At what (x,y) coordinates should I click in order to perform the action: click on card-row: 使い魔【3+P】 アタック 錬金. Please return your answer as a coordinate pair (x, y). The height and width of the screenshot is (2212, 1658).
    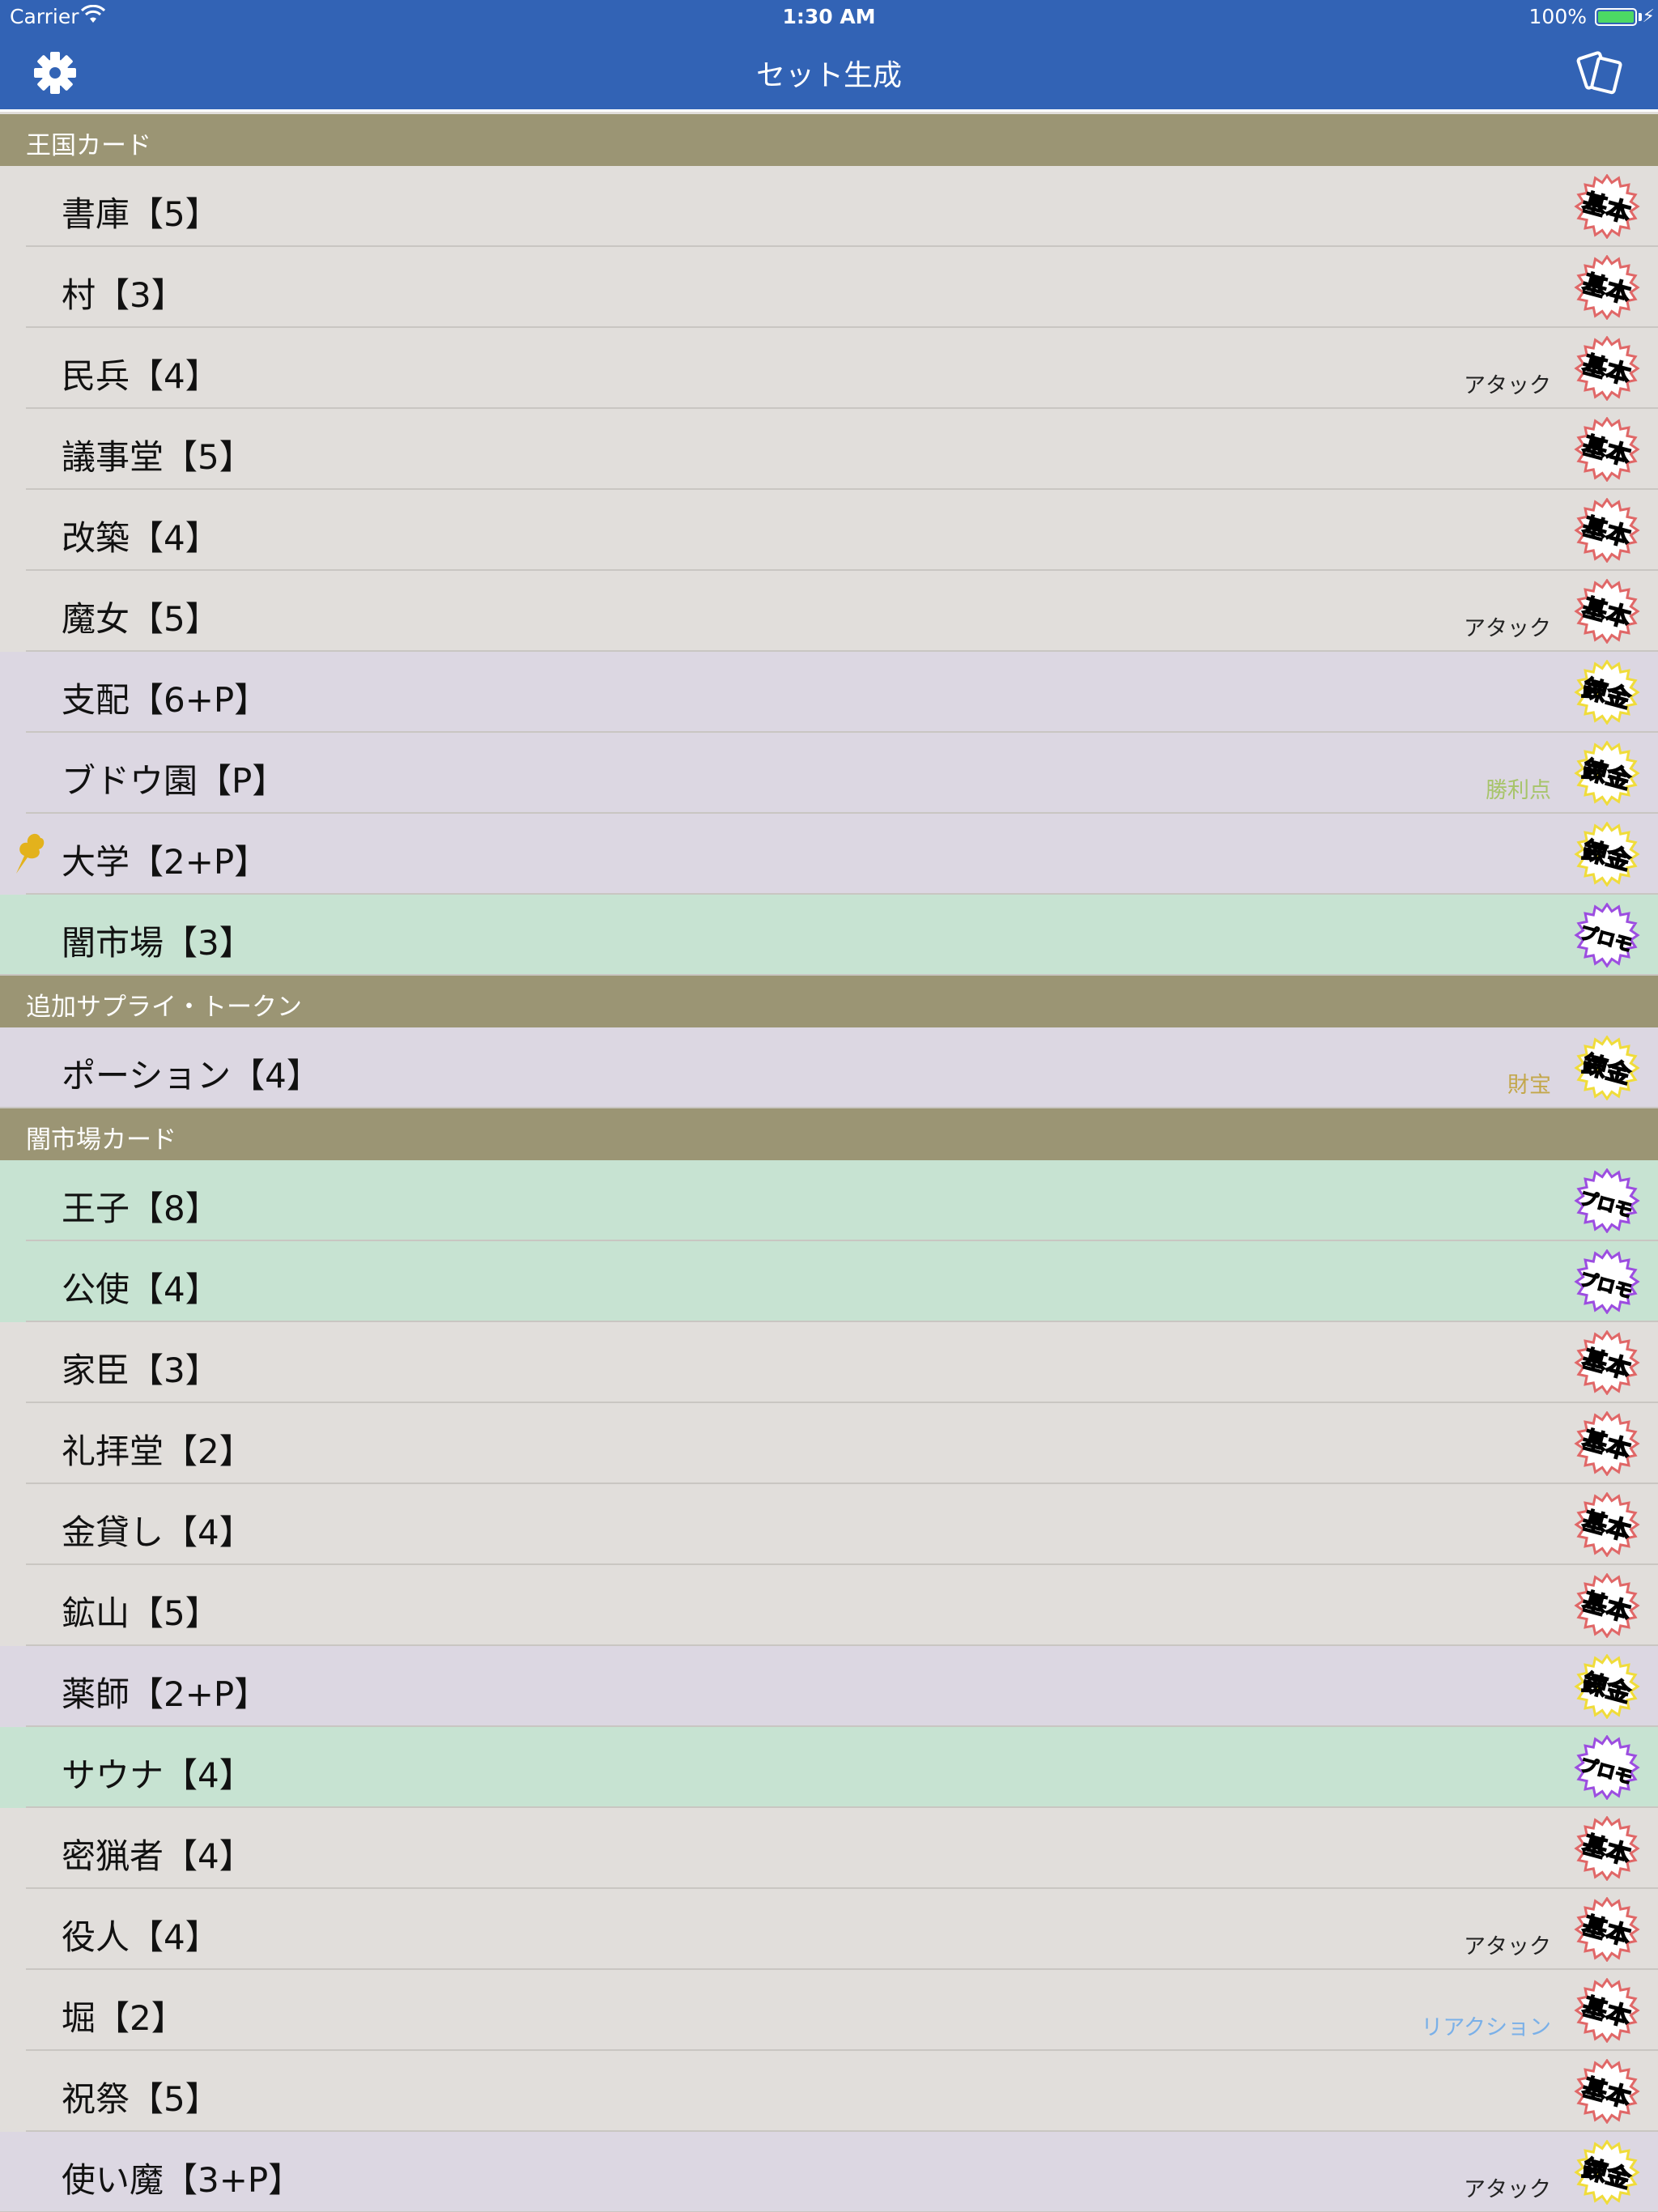
    Looking at the image, I should click on (829, 2172).